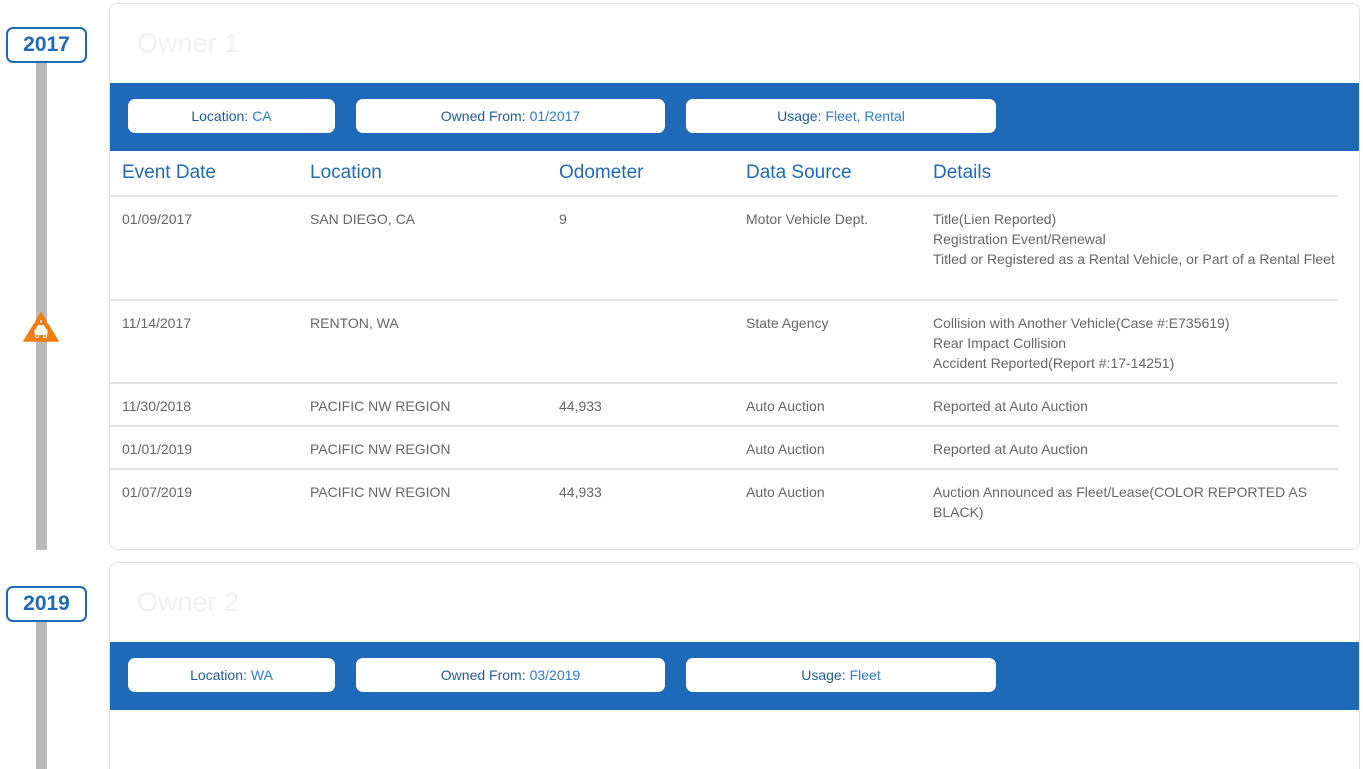  Describe the element at coordinates (46, 45) in the screenshot. I see `year-badge-2017: 2017` at that location.